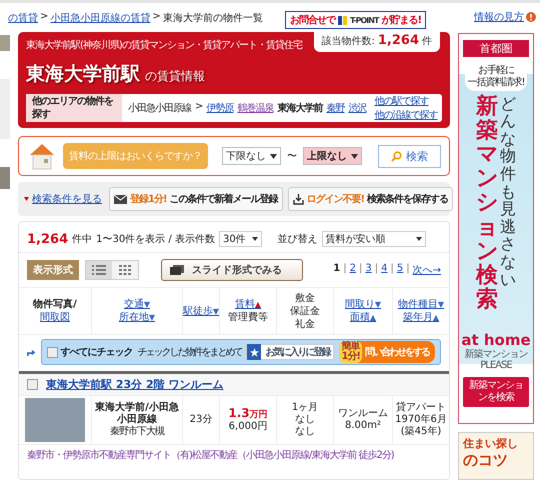 The height and width of the screenshot is (480, 540). Describe the element at coordinates (305, 408) in the screenshot. I see `deposit-cell: 1ヶ月` at that location.